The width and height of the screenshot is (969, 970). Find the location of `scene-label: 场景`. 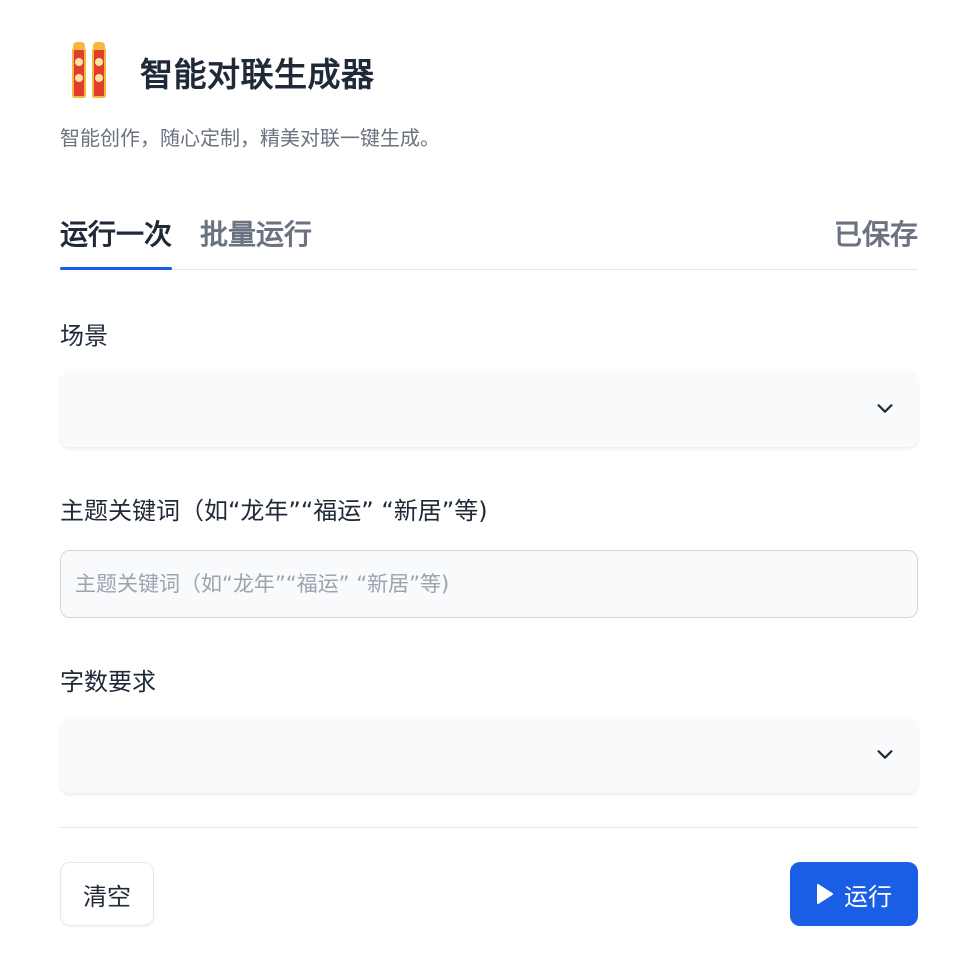

scene-label: 场景 is located at coordinates (84, 336).